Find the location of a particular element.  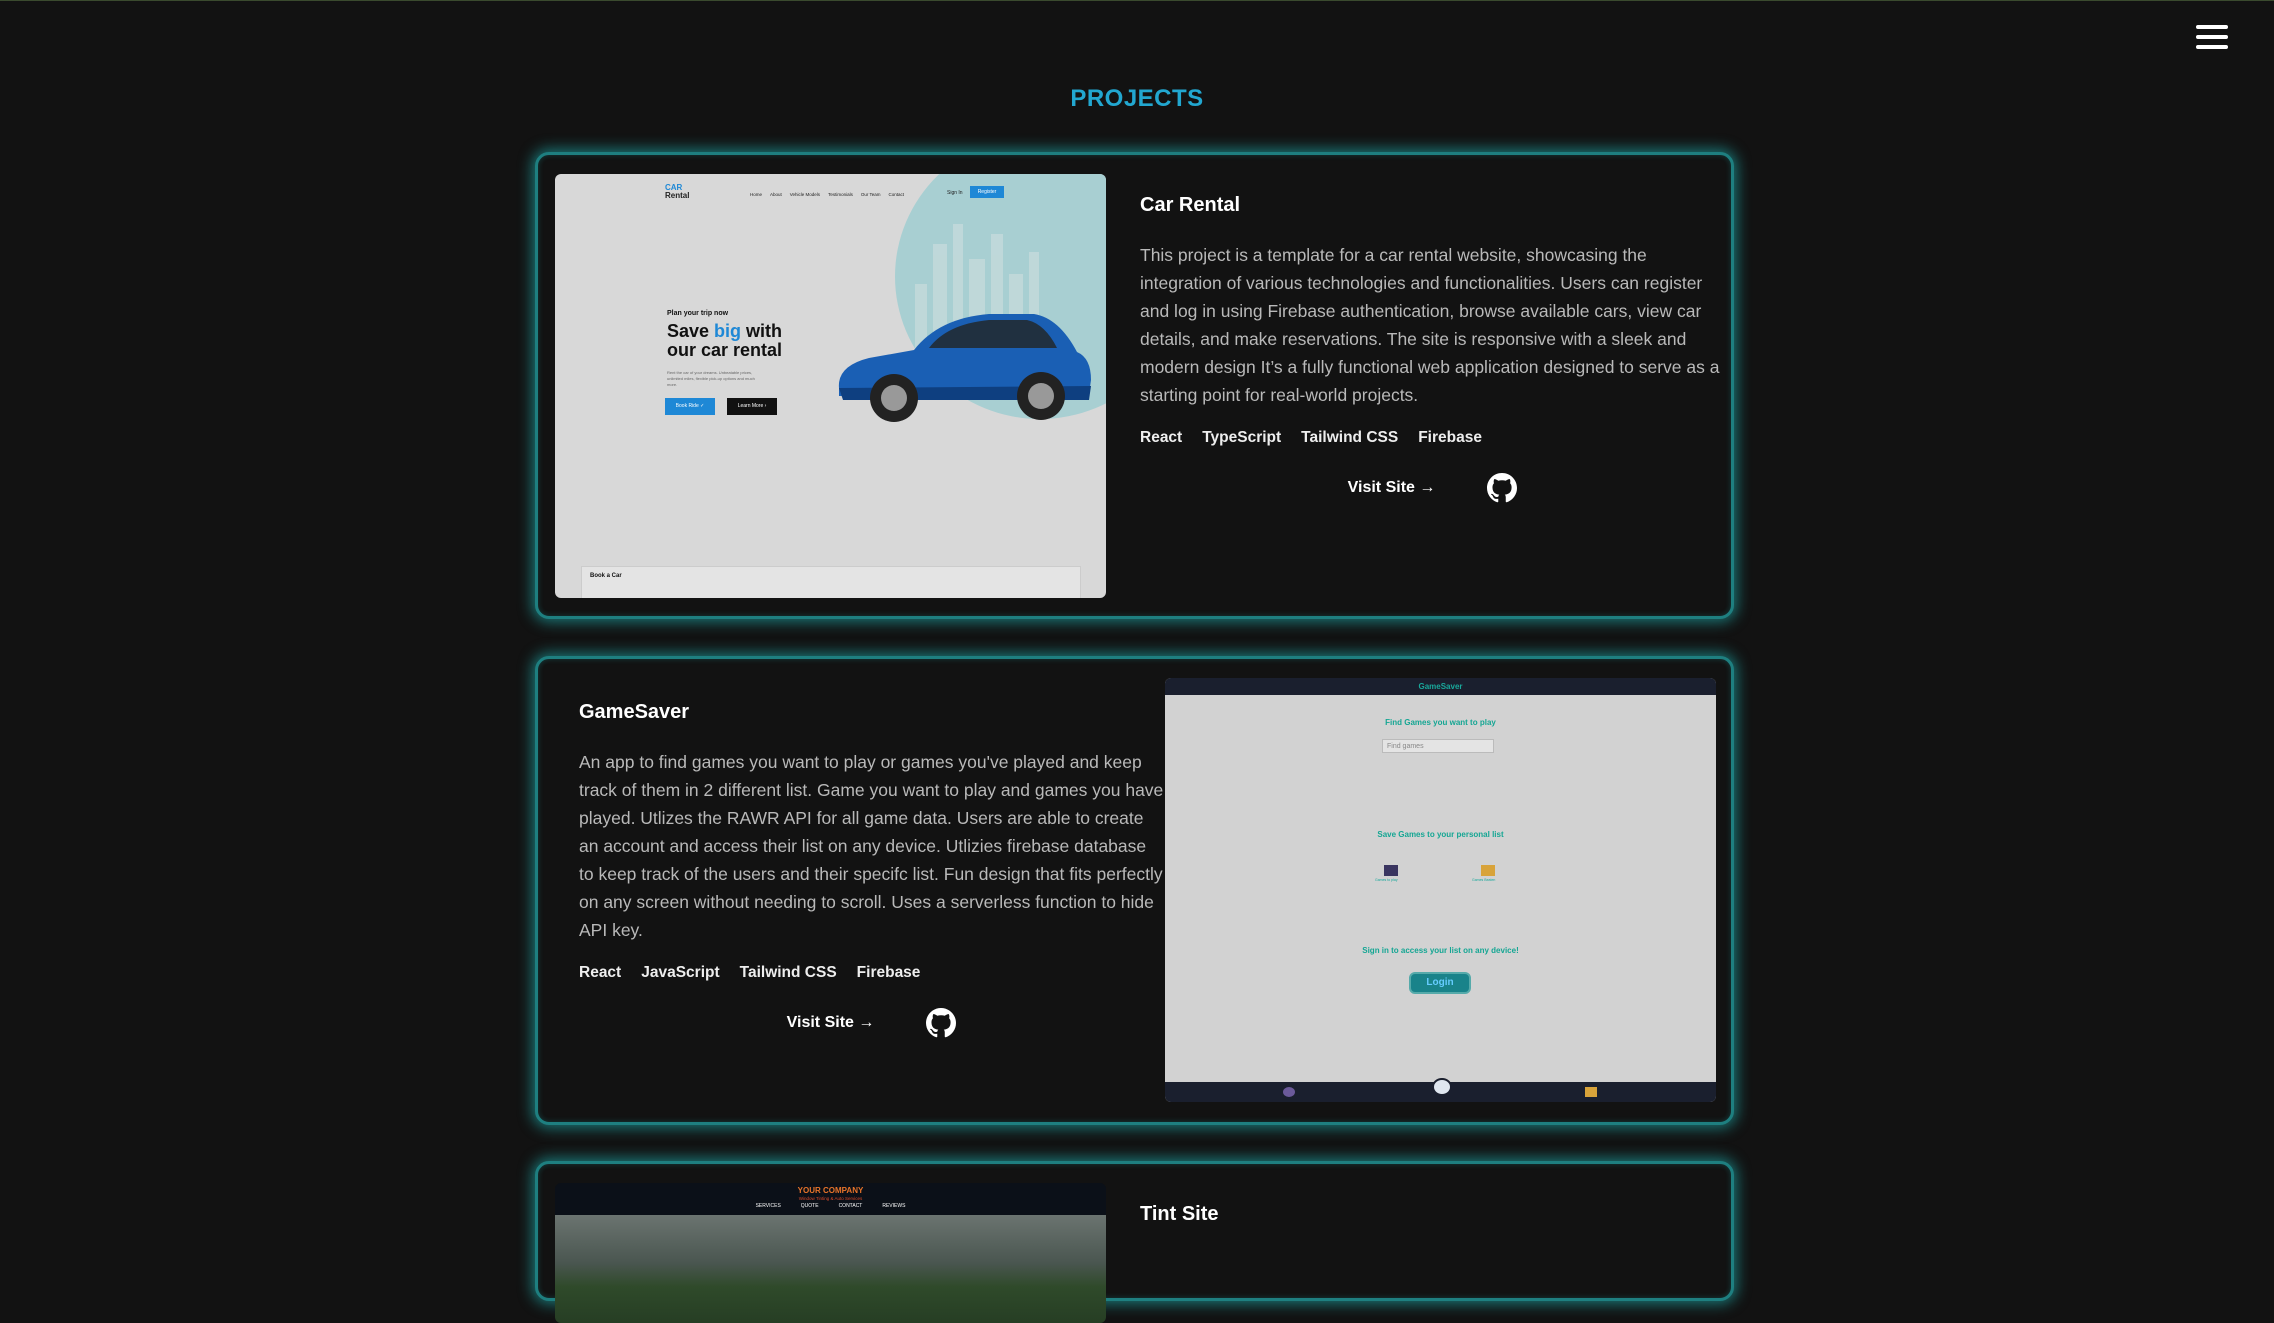

car-nav-link: Our Team is located at coordinates (870, 194).